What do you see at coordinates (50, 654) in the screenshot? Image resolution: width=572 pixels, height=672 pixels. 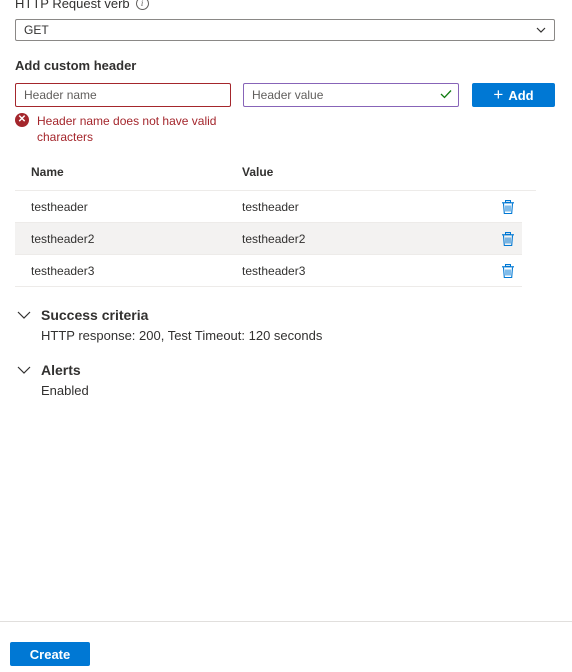 I see `create-button: Create` at bounding box center [50, 654].